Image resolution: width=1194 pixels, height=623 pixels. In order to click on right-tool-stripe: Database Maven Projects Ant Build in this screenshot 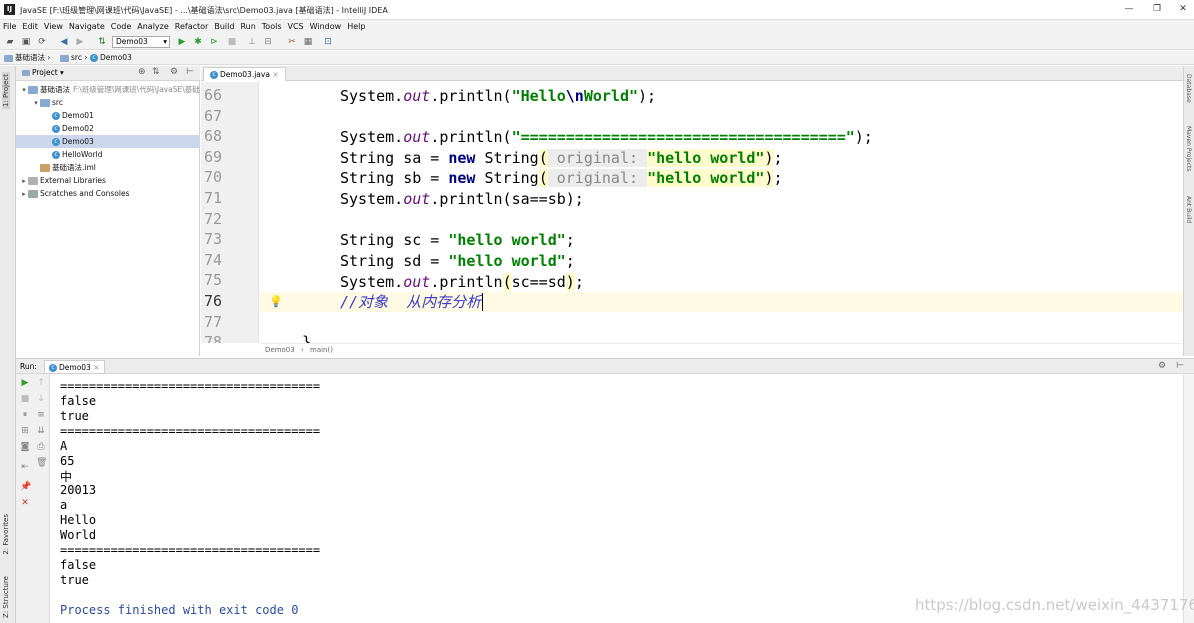, I will do `click(1188, 211)`.